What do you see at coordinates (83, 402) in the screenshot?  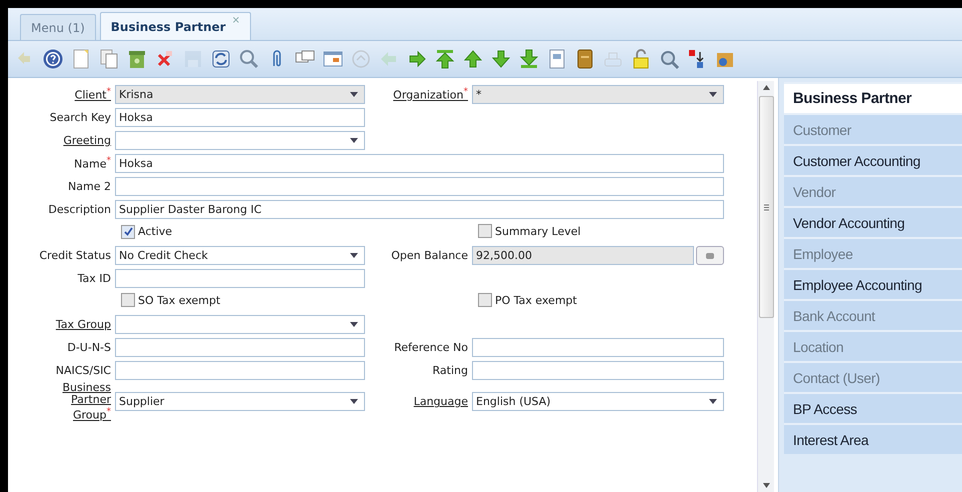 I see `field-label: Business Partner Group$^{*}$` at bounding box center [83, 402].